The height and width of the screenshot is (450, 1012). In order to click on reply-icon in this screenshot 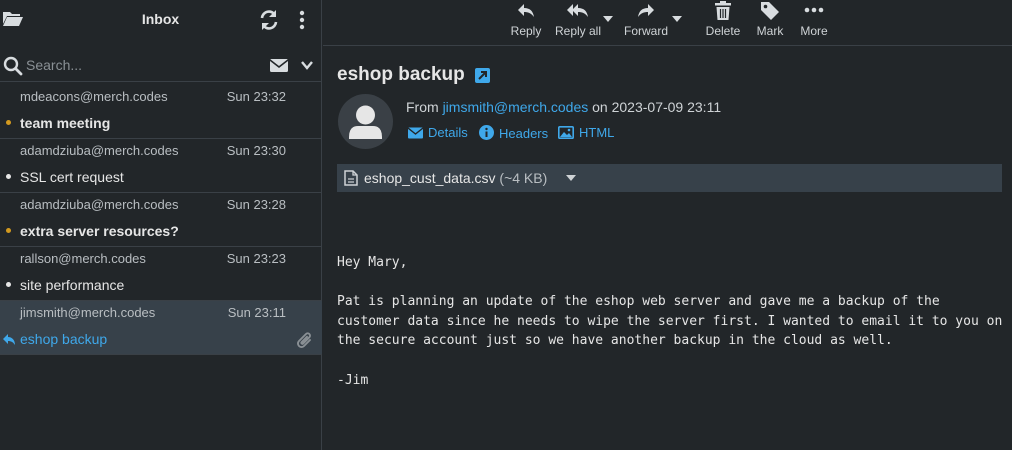, I will do `click(526, 10)`.